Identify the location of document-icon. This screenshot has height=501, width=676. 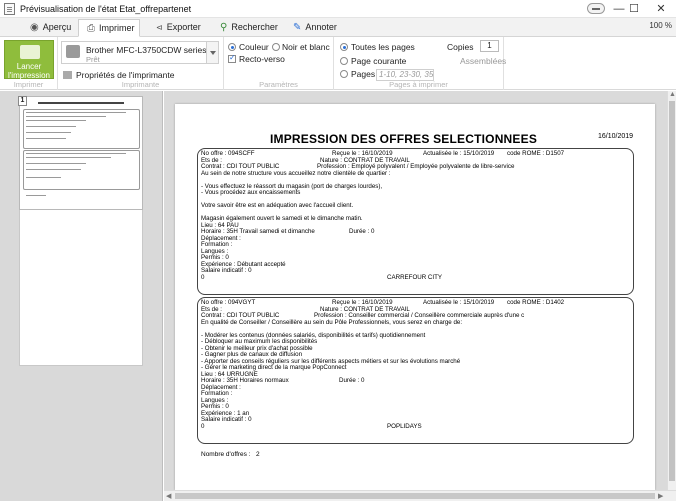
(9, 9).